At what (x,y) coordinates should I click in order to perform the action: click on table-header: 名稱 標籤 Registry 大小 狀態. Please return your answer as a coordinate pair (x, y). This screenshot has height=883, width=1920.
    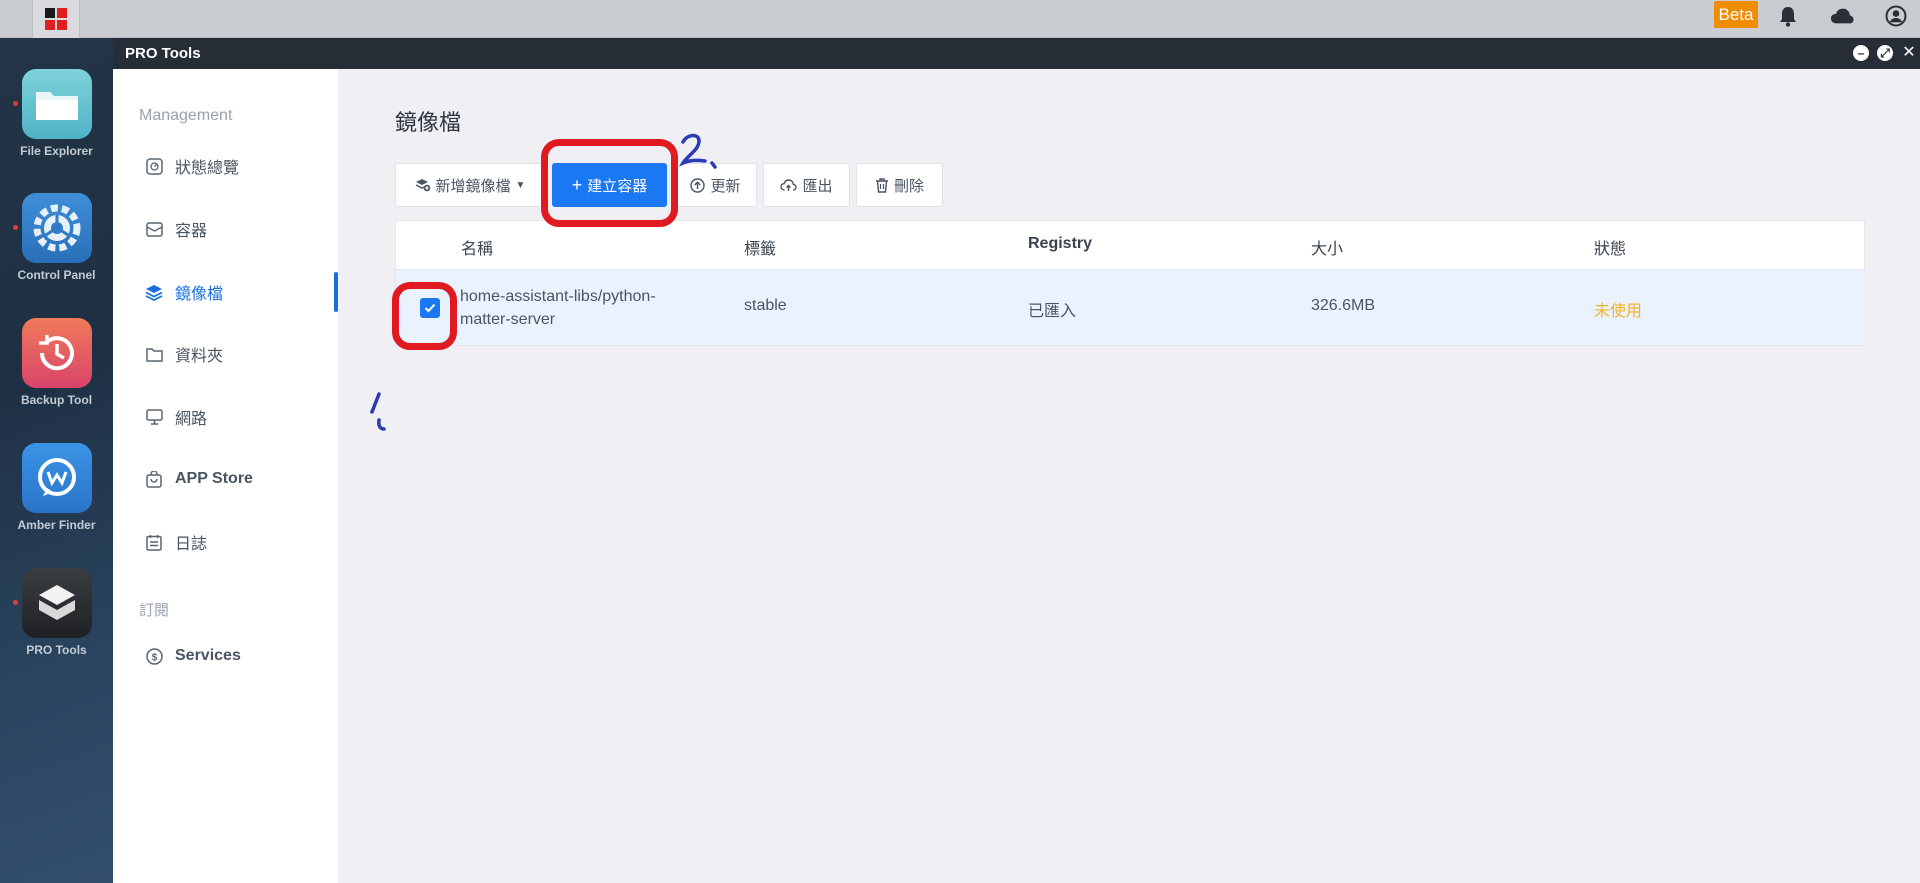
    Looking at the image, I should click on (1131, 245).